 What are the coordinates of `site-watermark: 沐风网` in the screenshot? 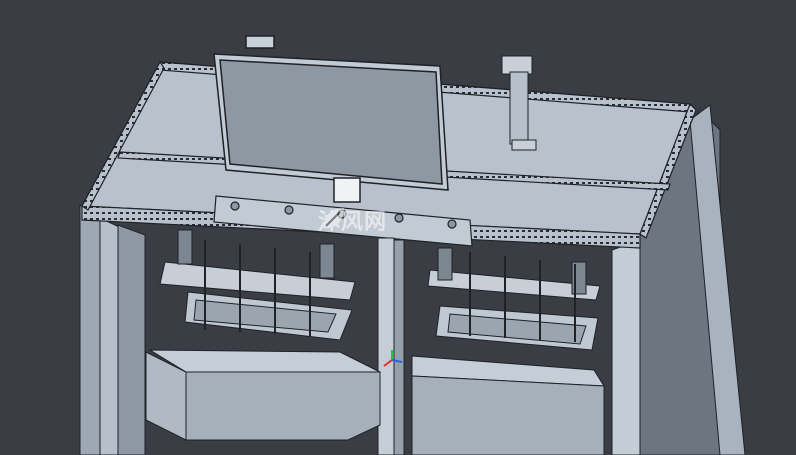 It's located at (352, 220).